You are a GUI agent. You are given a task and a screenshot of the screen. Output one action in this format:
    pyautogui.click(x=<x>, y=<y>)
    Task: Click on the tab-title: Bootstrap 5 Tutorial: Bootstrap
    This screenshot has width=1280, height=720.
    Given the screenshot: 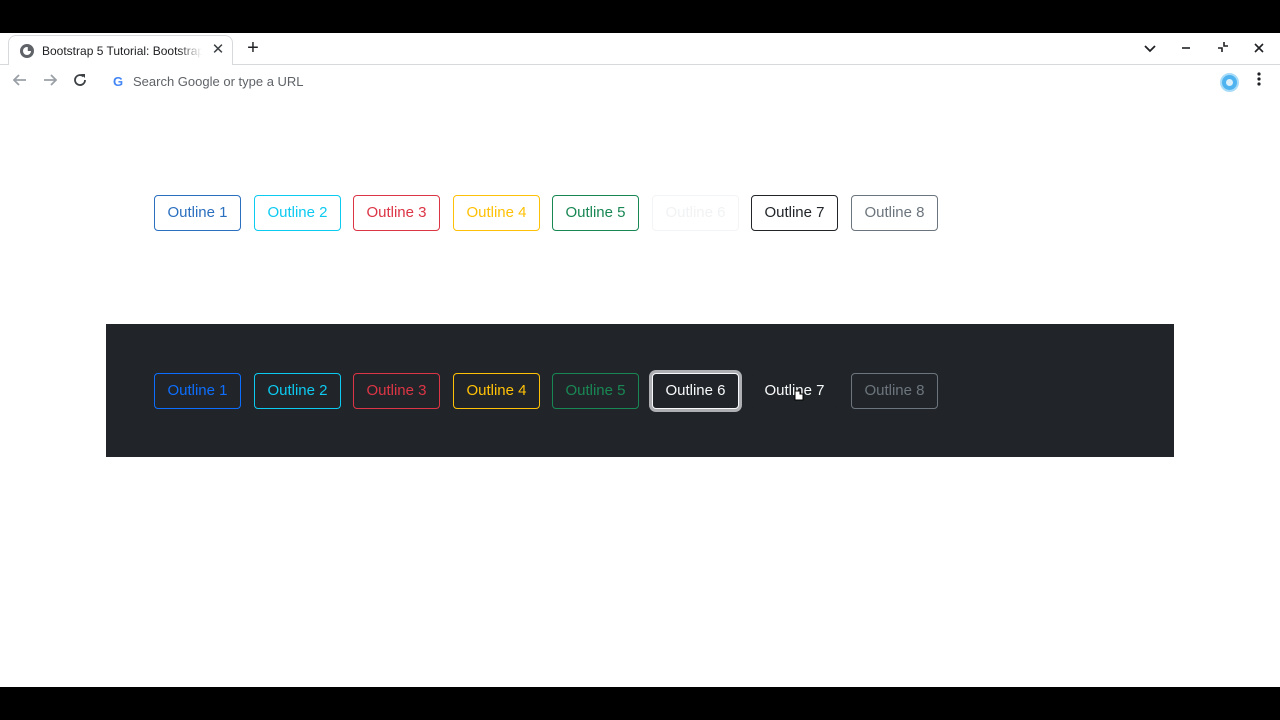 What is the action you would take?
    pyautogui.click(x=122, y=51)
    